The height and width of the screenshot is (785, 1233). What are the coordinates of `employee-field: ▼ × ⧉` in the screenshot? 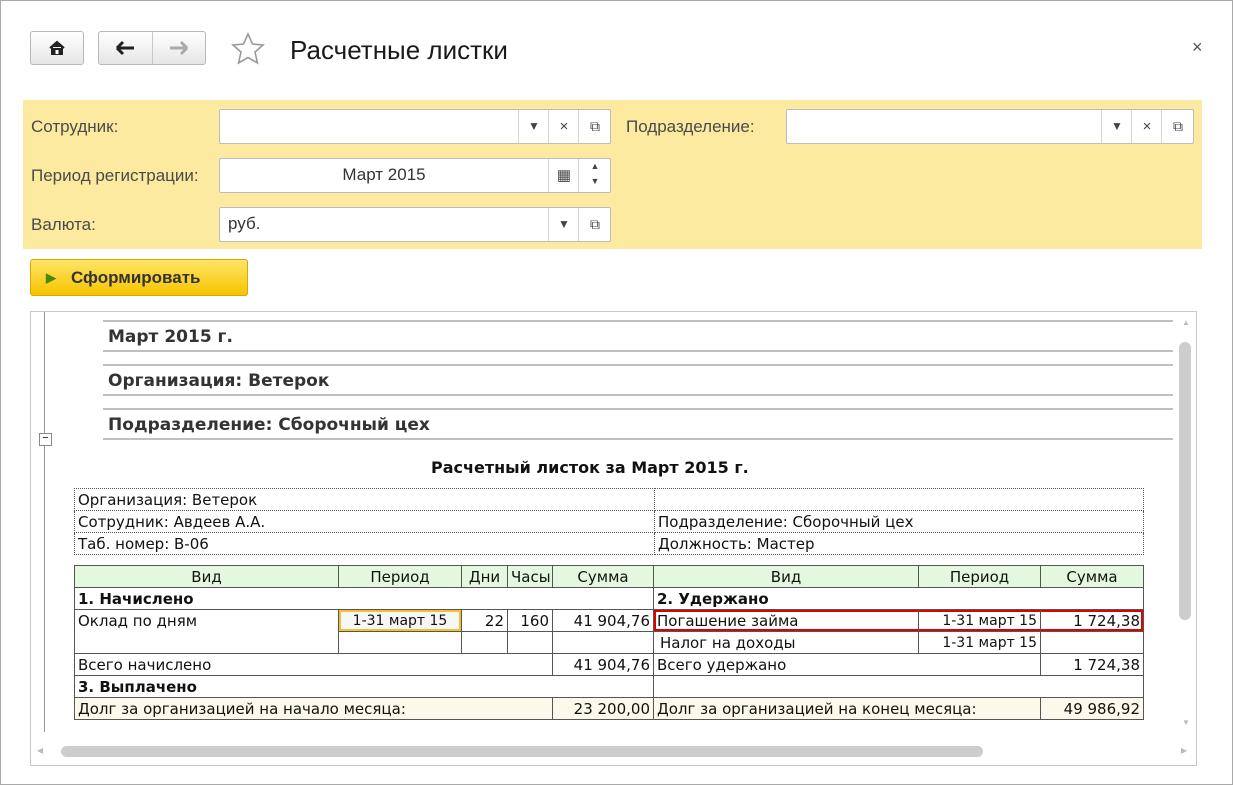 It's located at (415, 126).